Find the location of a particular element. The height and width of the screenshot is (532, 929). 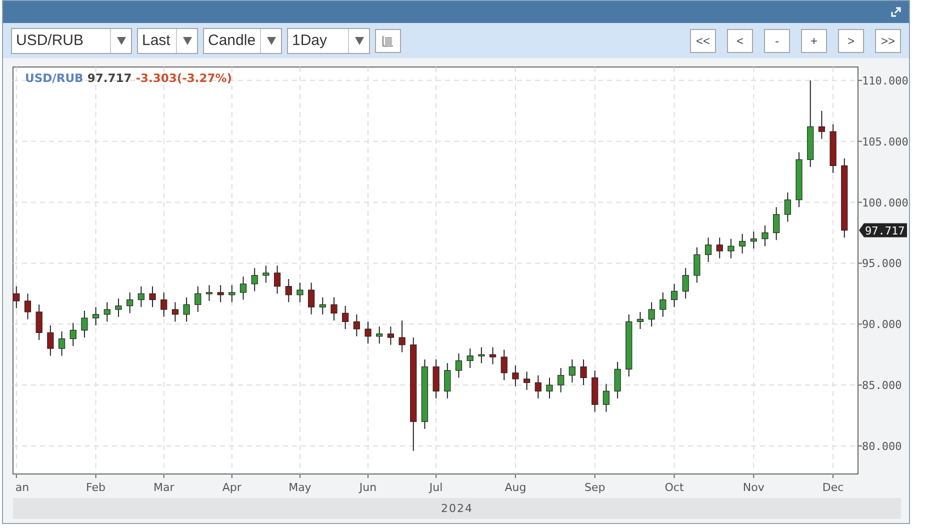

expand-icon is located at coordinates (896, 12).